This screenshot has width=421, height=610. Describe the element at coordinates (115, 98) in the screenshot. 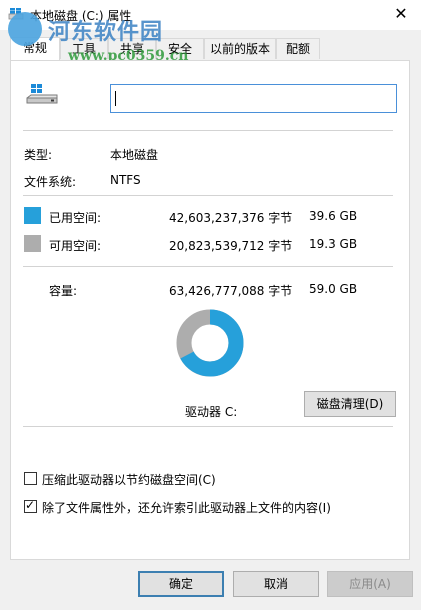

I see `text-caret` at that location.